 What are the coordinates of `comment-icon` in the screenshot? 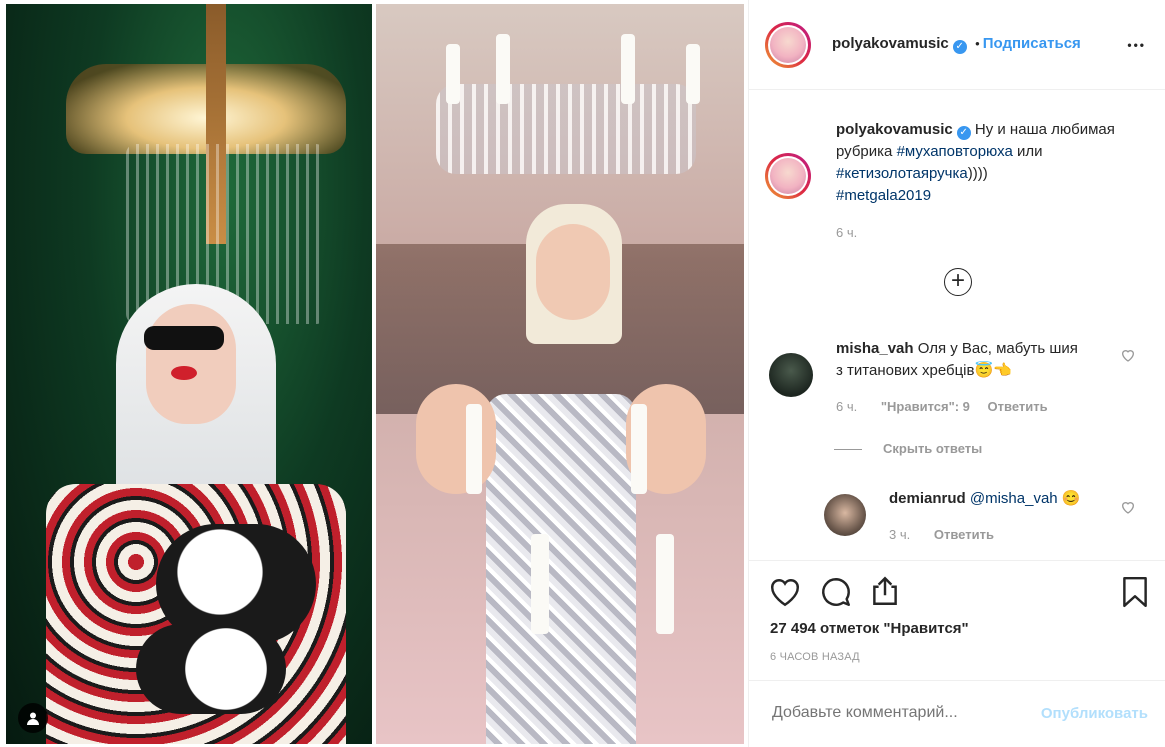 It's located at (836, 592).